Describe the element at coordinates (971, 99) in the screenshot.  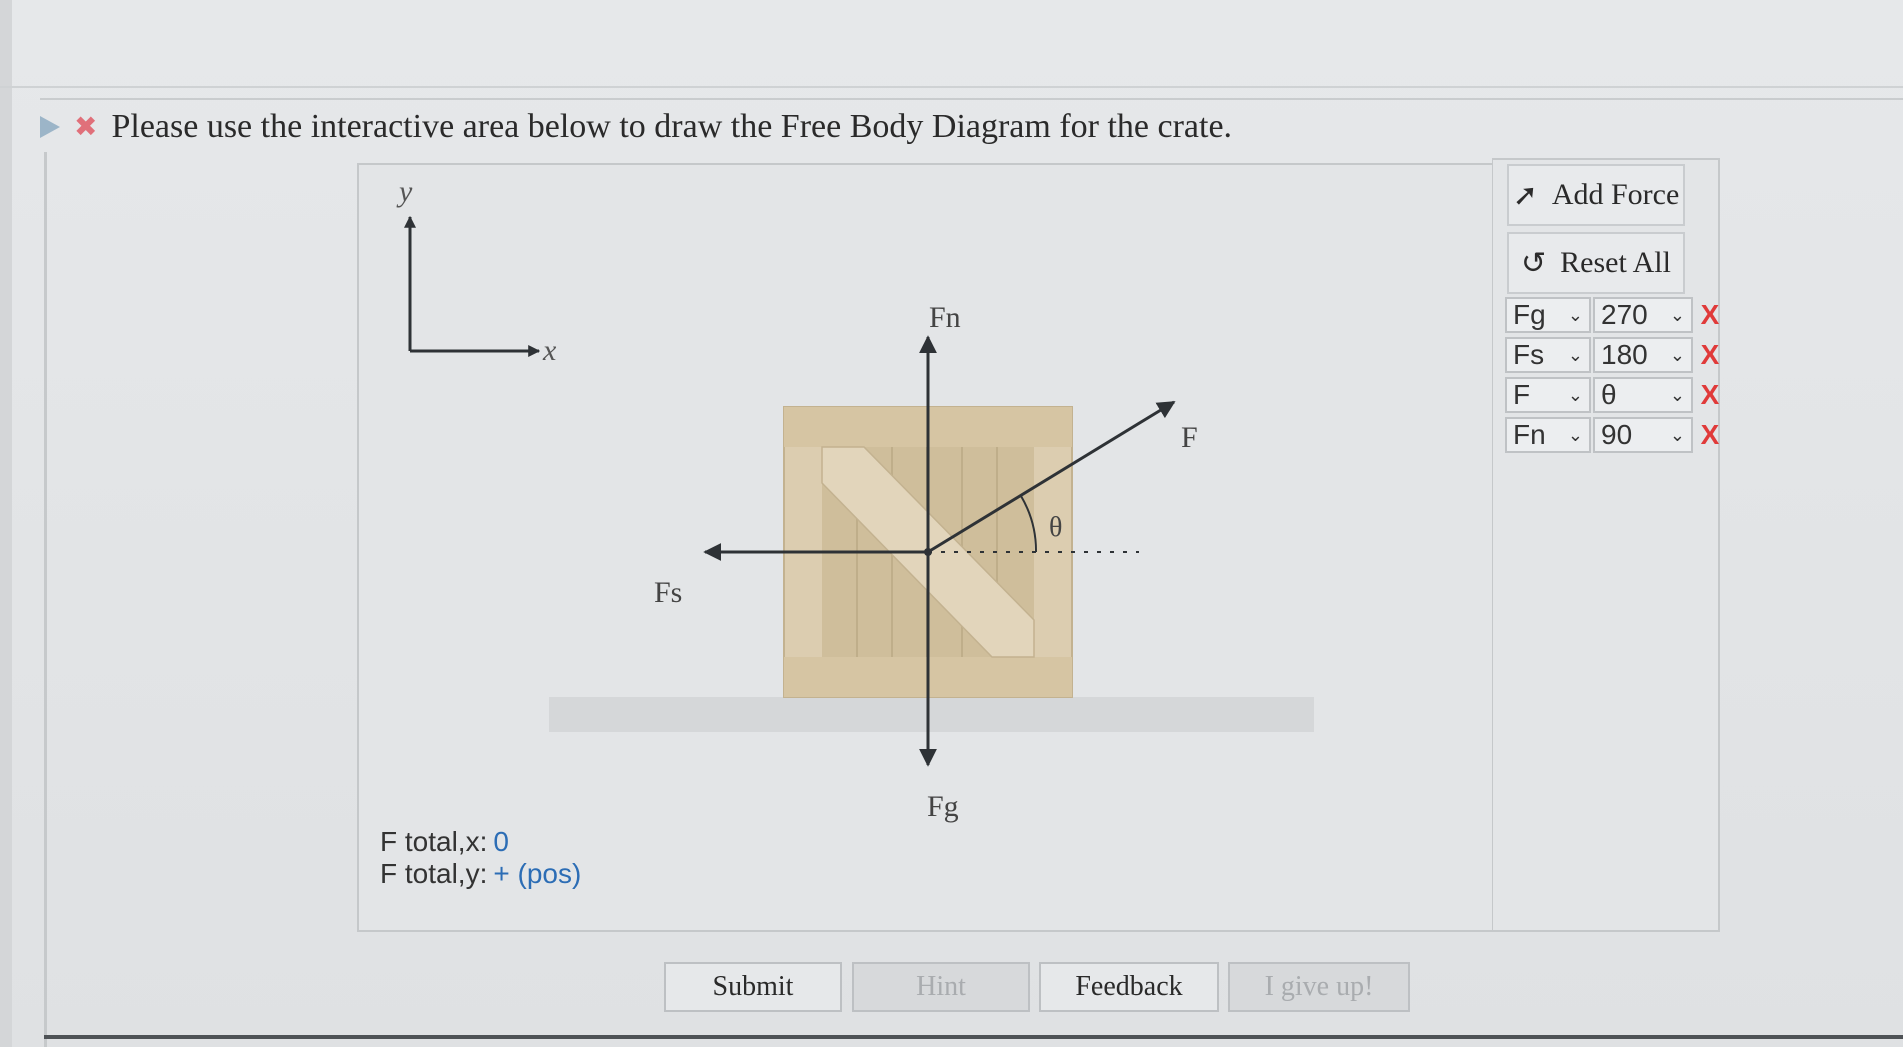
I see `section-divider` at that location.